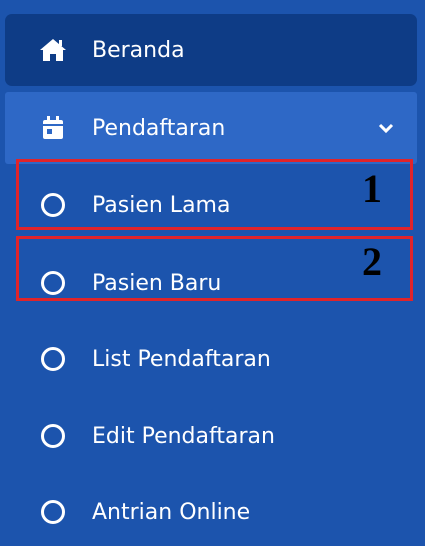 Image resolution: width=425 pixels, height=546 pixels. What do you see at coordinates (372, 261) in the screenshot?
I see `annotation-number-2: 2` at bounding box center [372, 261].